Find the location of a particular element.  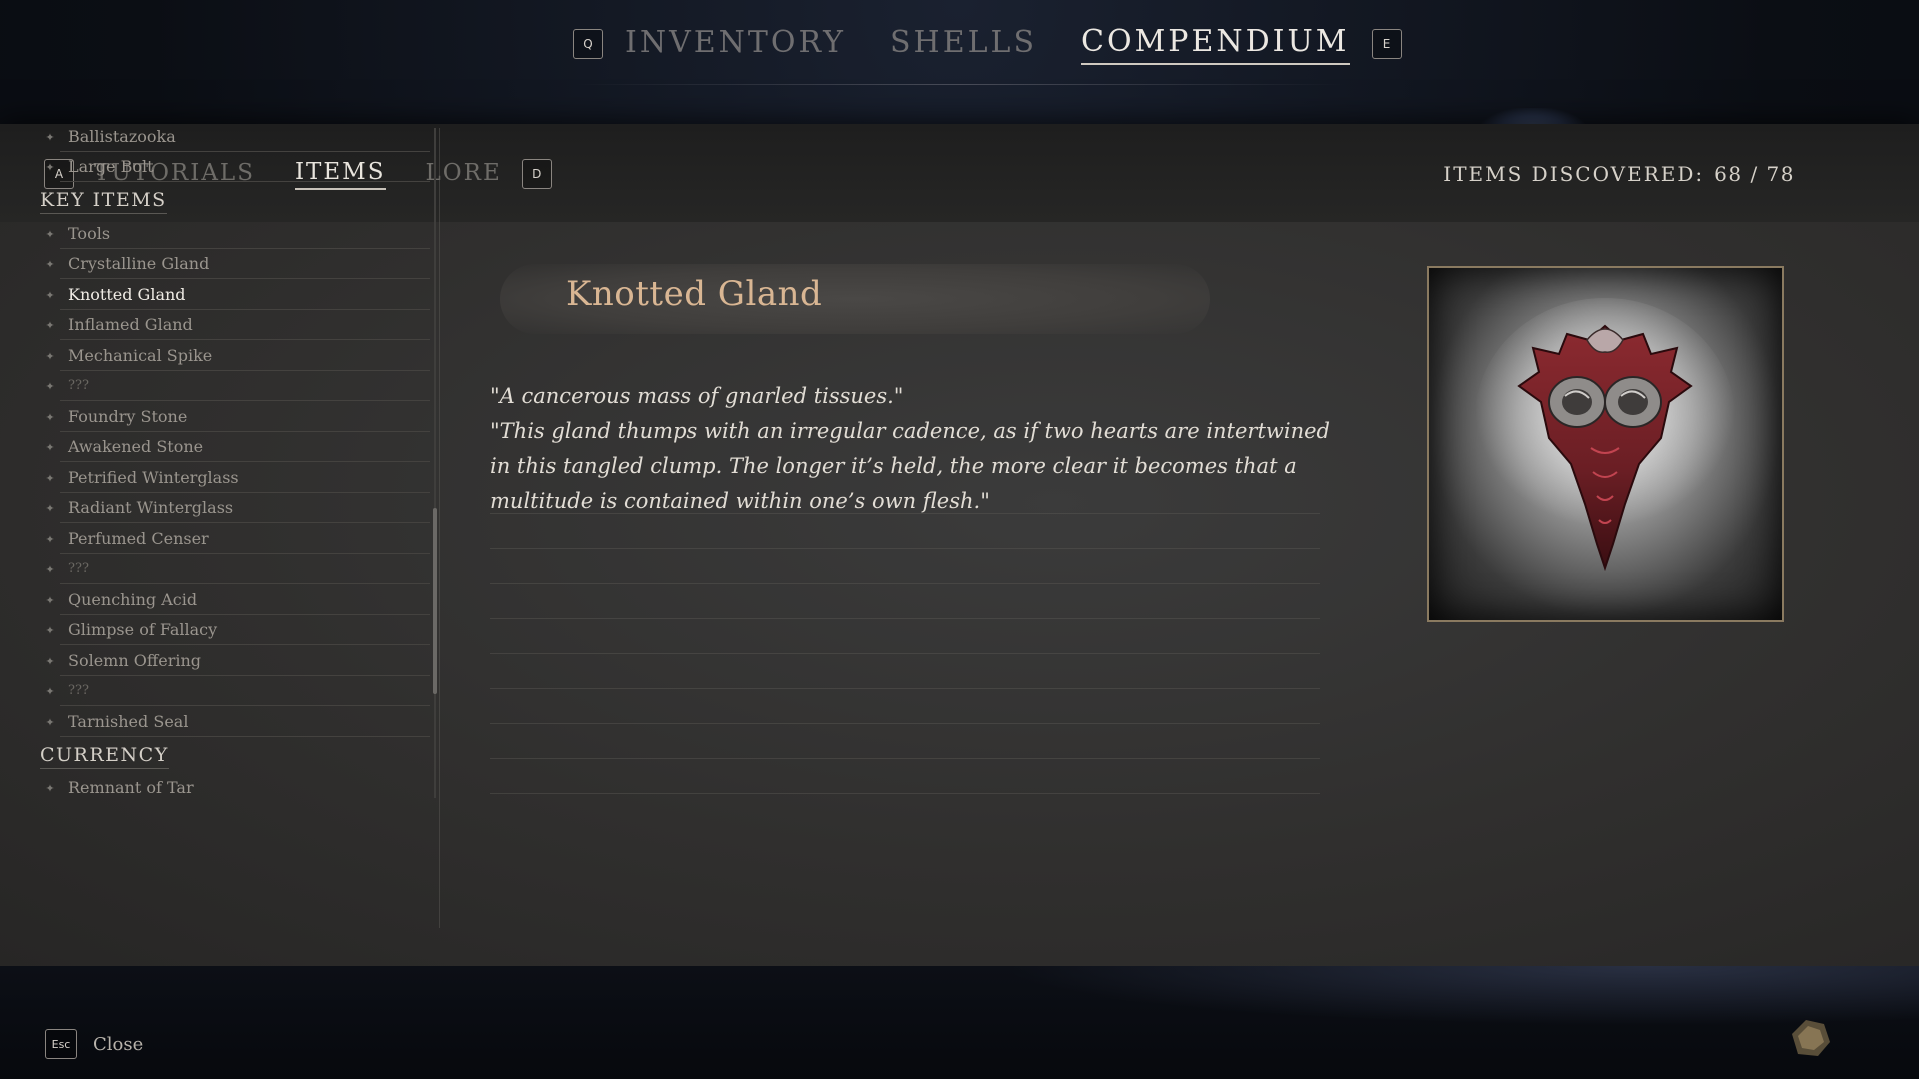

item-image-frame is located at coordinates (1605, 444).